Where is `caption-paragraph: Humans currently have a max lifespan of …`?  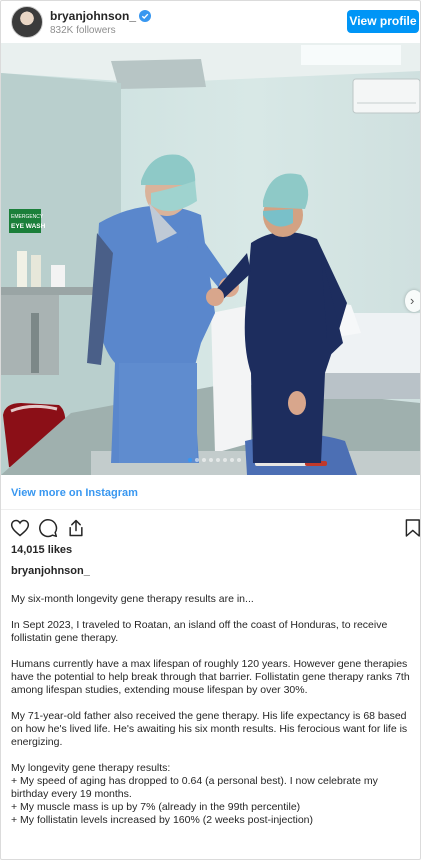
caption-paragraph: Humans currently have a max lifespan of … is located at coordinates (210, 677).